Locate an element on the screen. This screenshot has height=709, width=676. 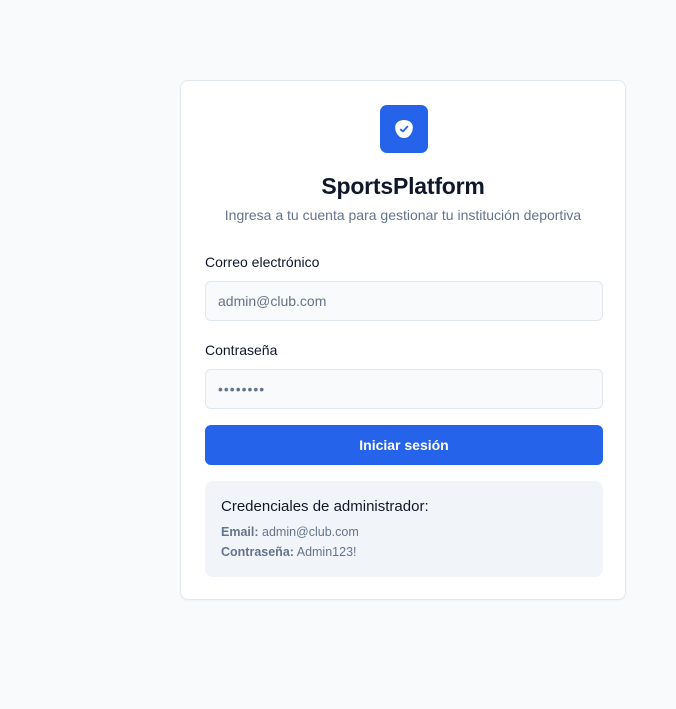
credentials-email-line: Email: admin@club.com is located at coordinates (290, 532).